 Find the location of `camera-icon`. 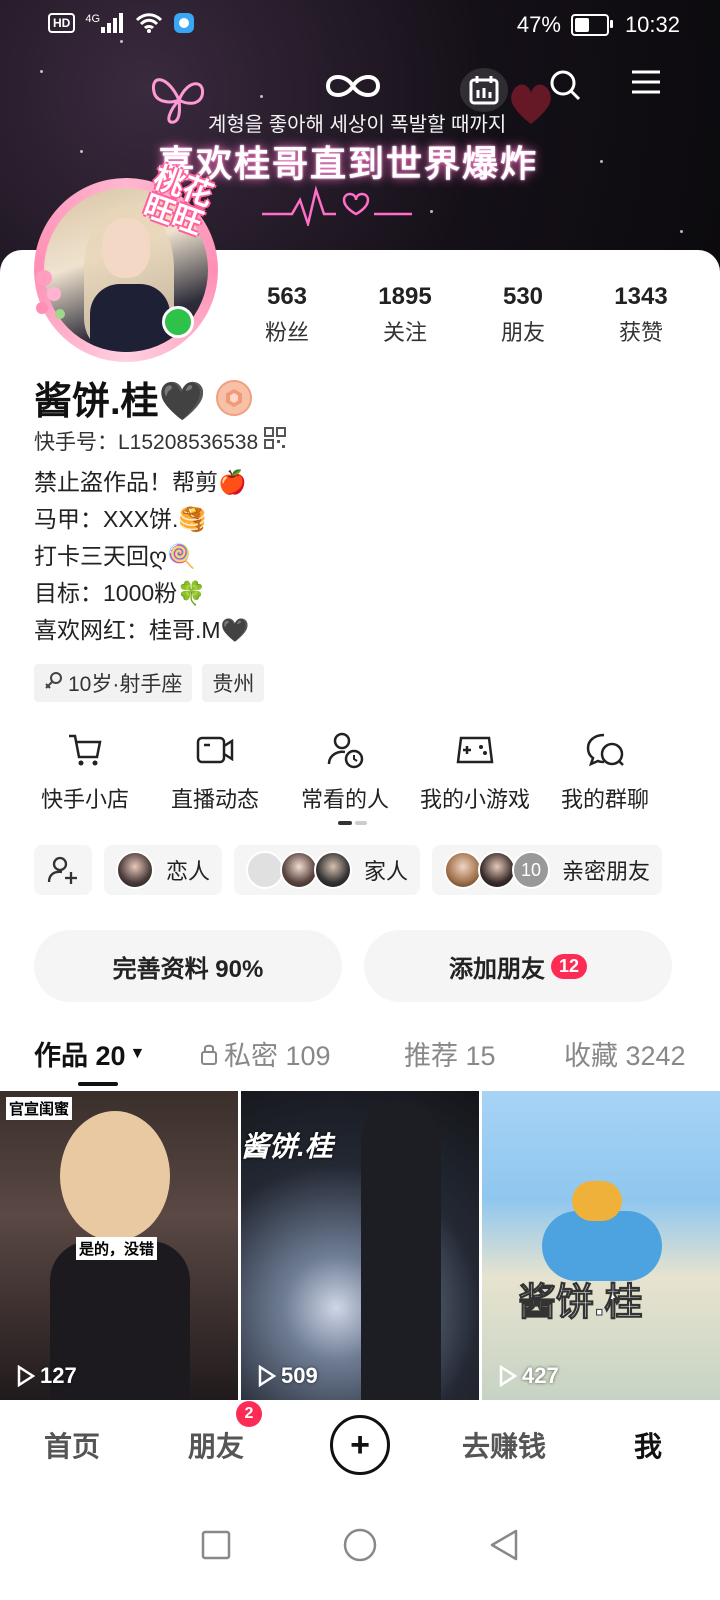

camera-icon is located at coordinates (215, 750).